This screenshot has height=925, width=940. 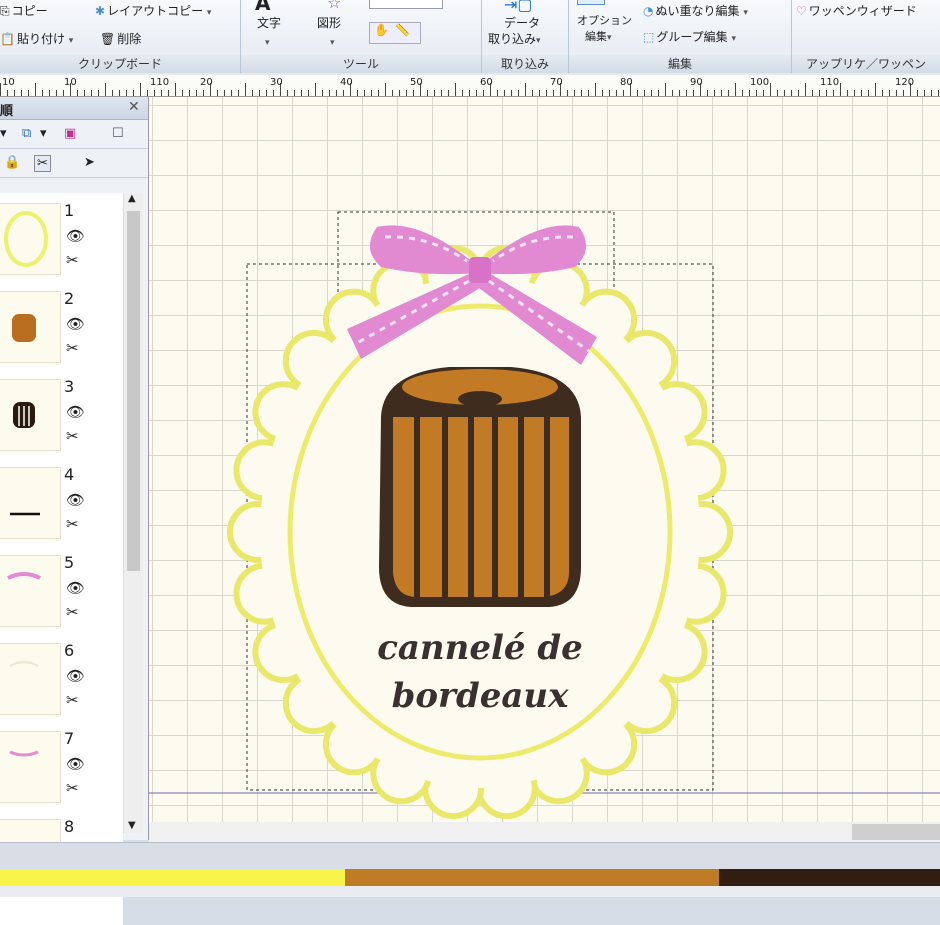 What do you see at coordinates (7, 111) in the screenshot?
I see `panel-title: 順` at bounding box center [7, 111].